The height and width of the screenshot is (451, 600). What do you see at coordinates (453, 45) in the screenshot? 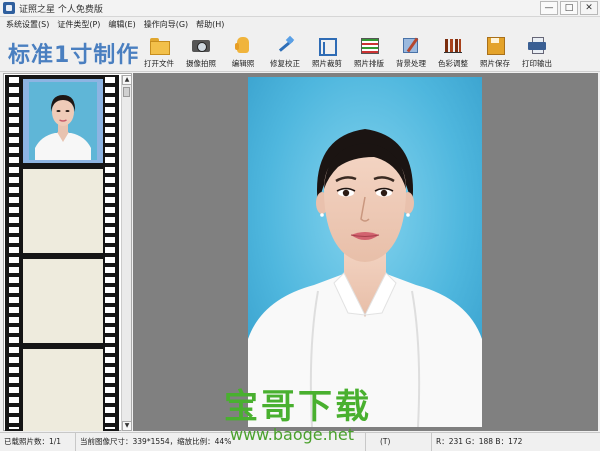
I see `levels-icon` at bounding box center [453, 45].